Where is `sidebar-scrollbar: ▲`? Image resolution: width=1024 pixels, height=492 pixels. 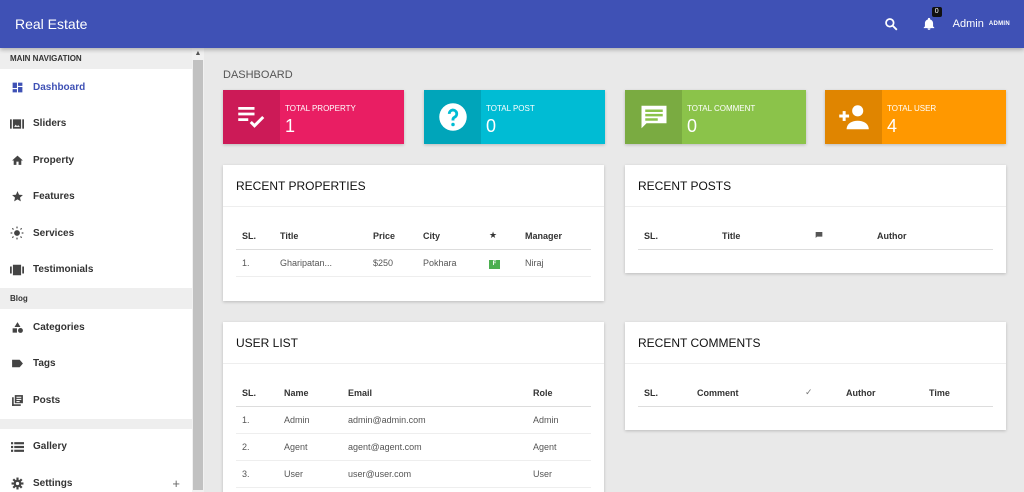
sidebar-scrollbar: ▲ is located at coordinates (198, 270).